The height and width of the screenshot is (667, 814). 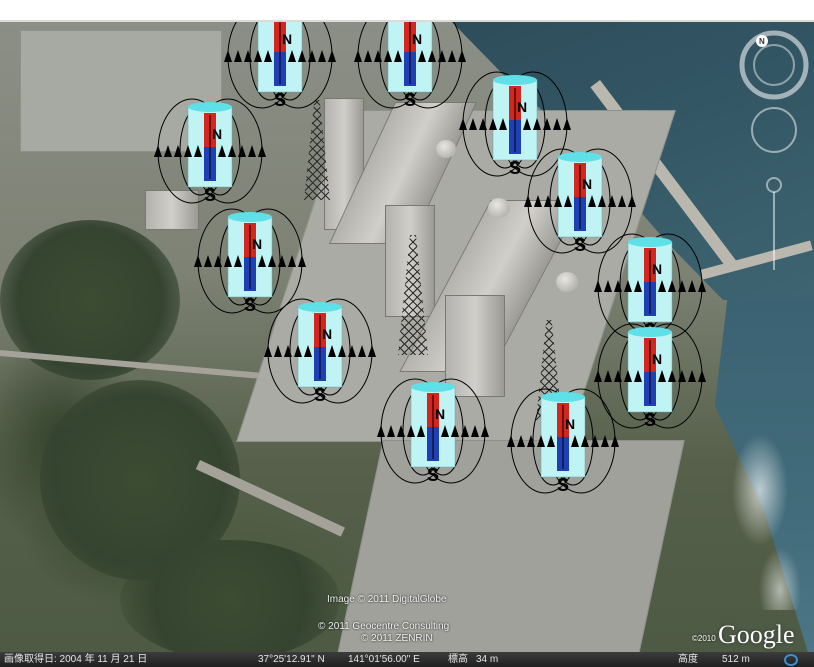 What do you see at coordinates (756, 634) in the screenshot?
I see `google-logo: Google` at bounding box center [756, 634].